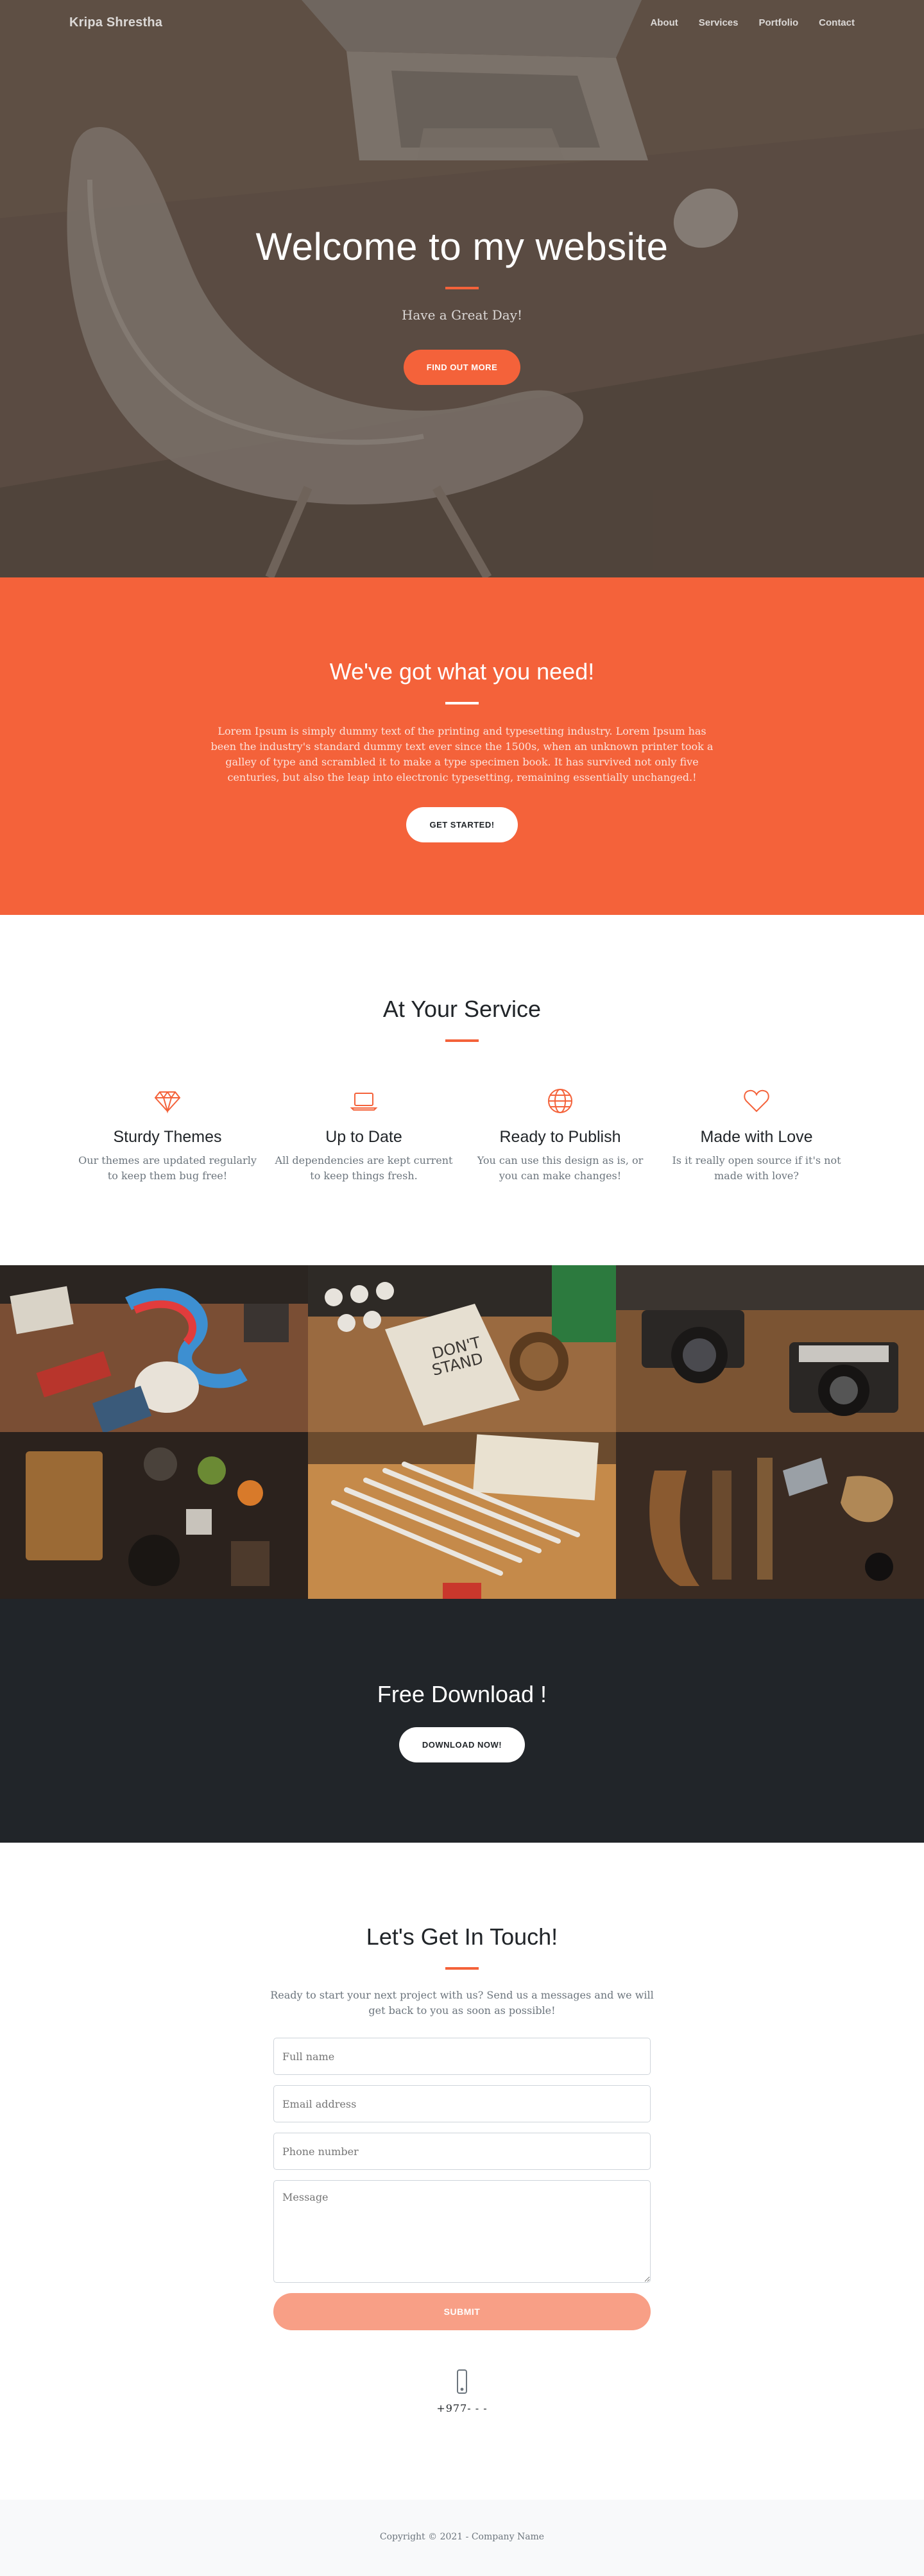 The width and height of the screenshot is (924, 2576). I want to click on nav-link-contact: Contact, so click(837, 22).